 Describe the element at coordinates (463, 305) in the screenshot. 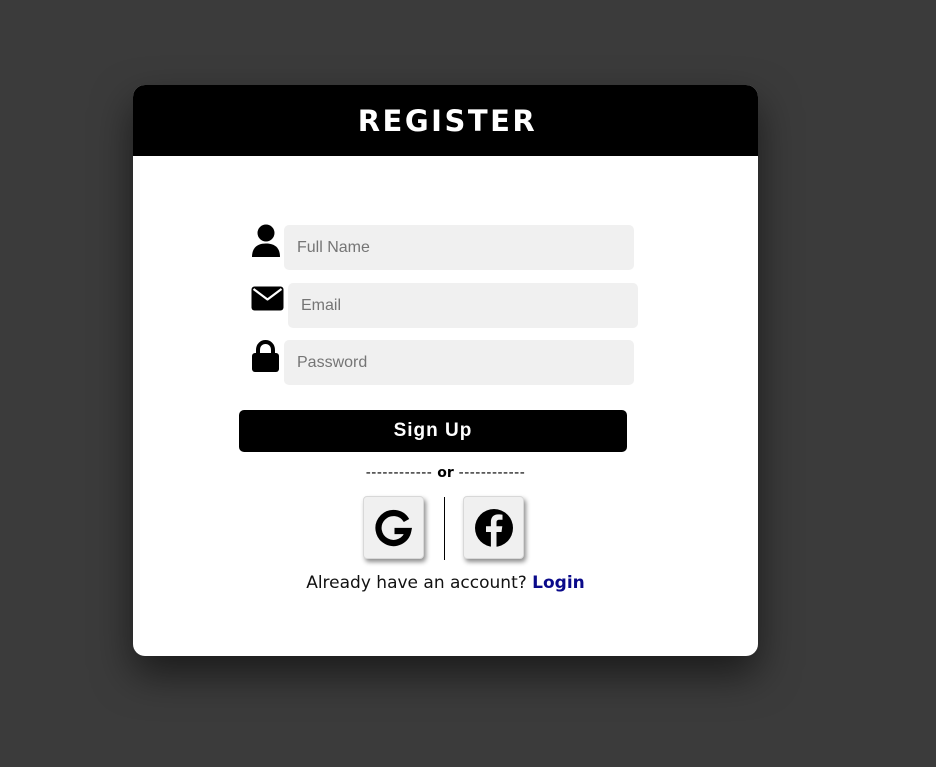

I see `email-field` at that location.